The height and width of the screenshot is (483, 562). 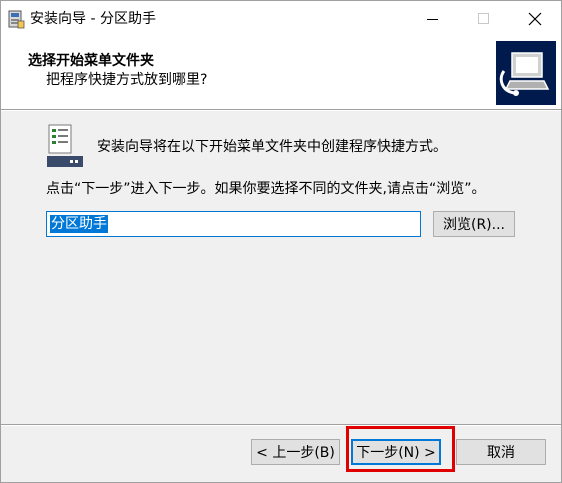 I want to click on wizard-header: 选择开始菜单文件夹 把程序快捷方式放到哪里?, so click(x=281, y=73).